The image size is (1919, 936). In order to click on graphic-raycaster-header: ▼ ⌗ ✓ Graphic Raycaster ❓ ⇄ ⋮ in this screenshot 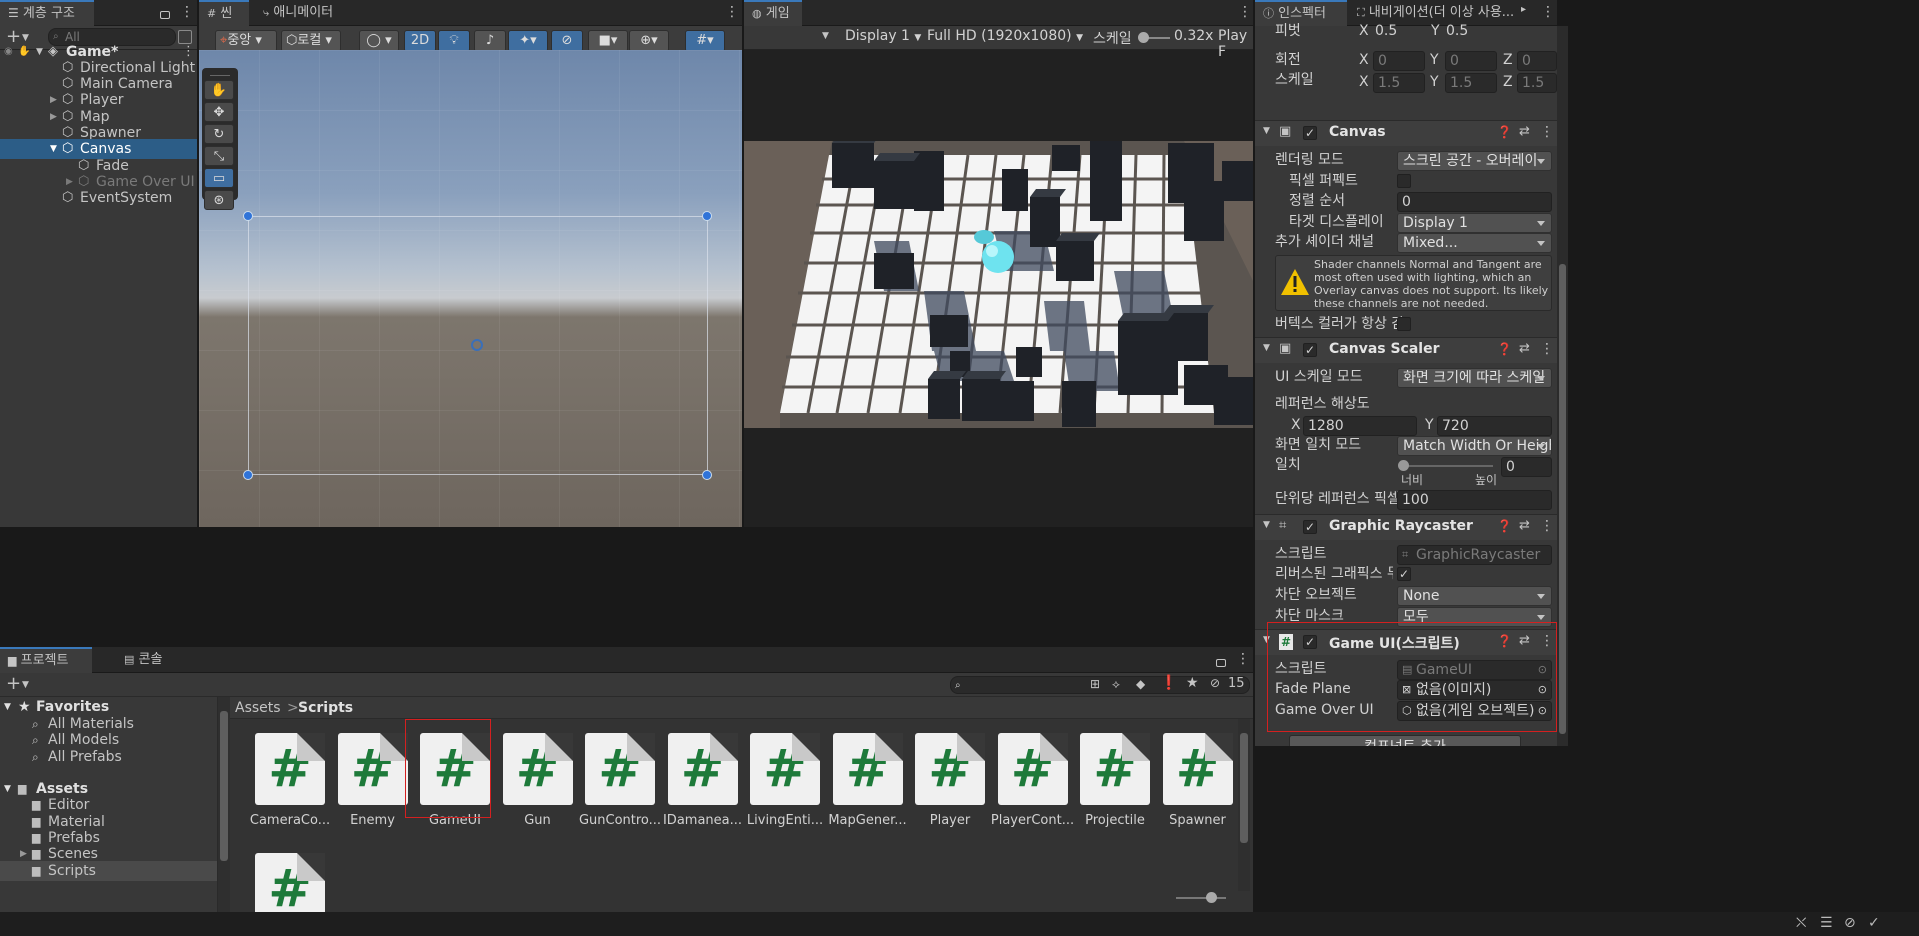, I will do `click(1406, 527)`.